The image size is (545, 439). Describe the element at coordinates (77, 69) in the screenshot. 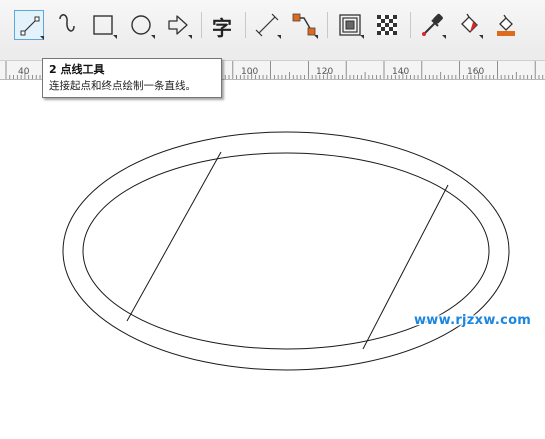

I see `tooltip-title: 2 点线工具` at that location.